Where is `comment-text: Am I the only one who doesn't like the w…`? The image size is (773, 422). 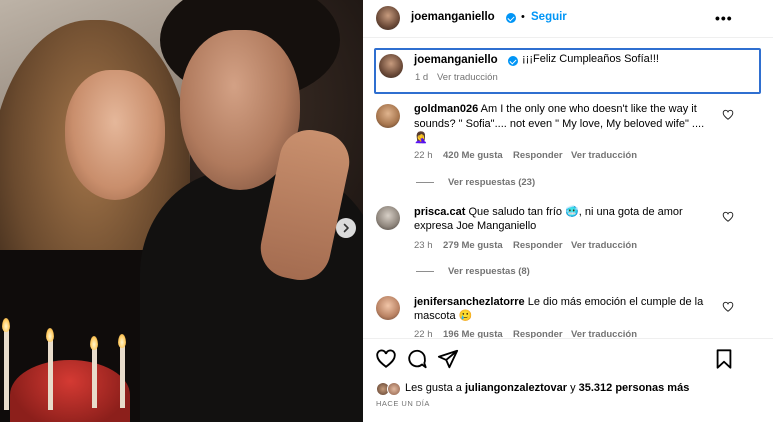
comment-text: Am I the only one who doesn't like the w… is located at coordinates (588, 109).